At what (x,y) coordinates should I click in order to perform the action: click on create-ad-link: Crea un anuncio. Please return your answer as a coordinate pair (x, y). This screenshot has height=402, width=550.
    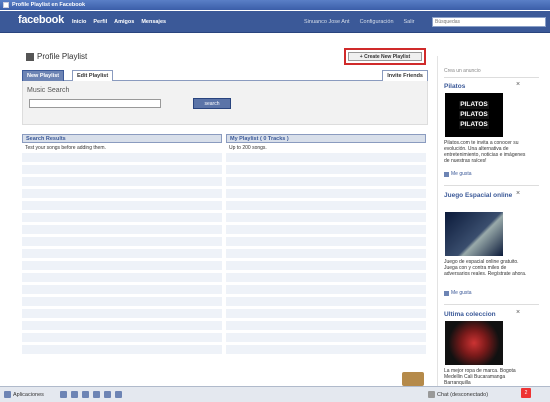
    Looking at the image, I should click on (462, 71).